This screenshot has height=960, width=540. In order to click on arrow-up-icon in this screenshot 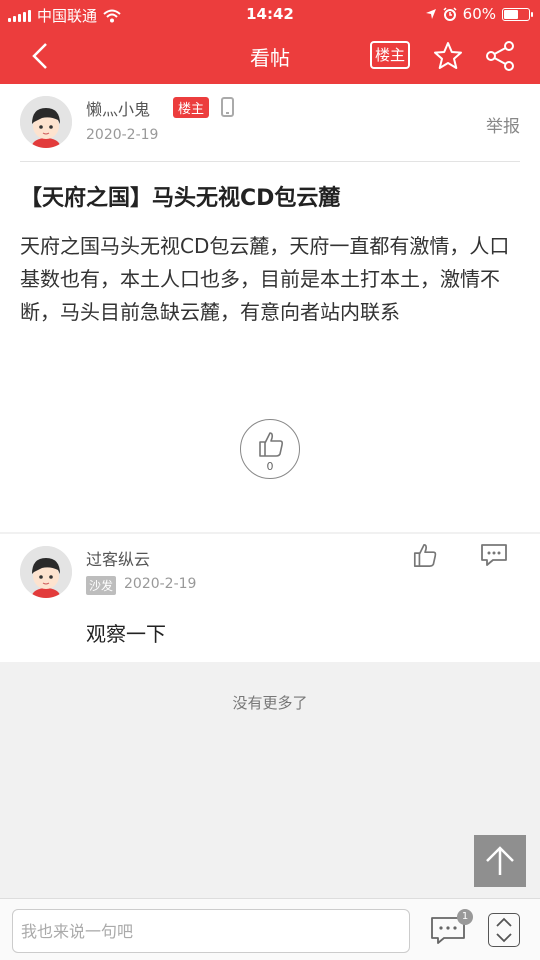, I will do `click(500, 860)`.